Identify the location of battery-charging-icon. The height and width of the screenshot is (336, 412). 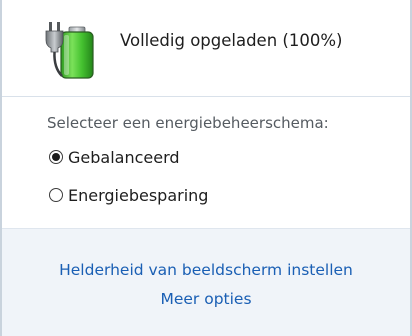
(75, 50).